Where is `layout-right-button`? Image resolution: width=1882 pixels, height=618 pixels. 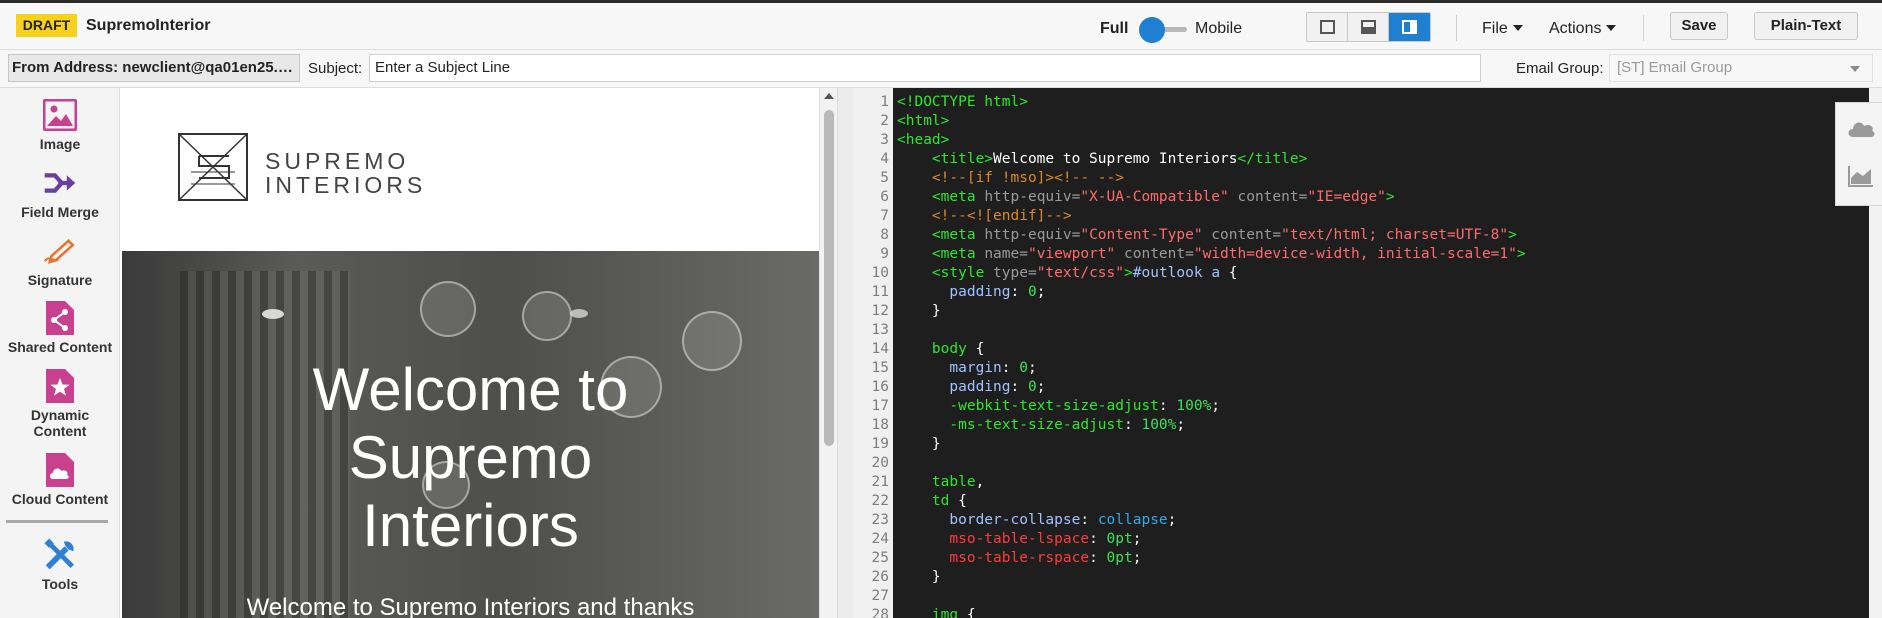 layout-right-button is located at coordinates (1409, 27).